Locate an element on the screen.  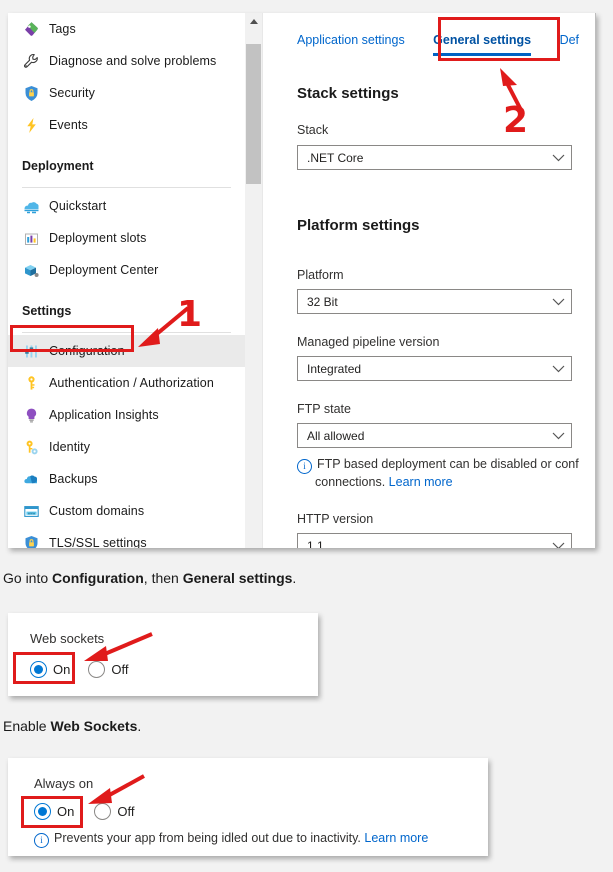
sidebar-group-label: Deployment is located at coordinates (58, 166).